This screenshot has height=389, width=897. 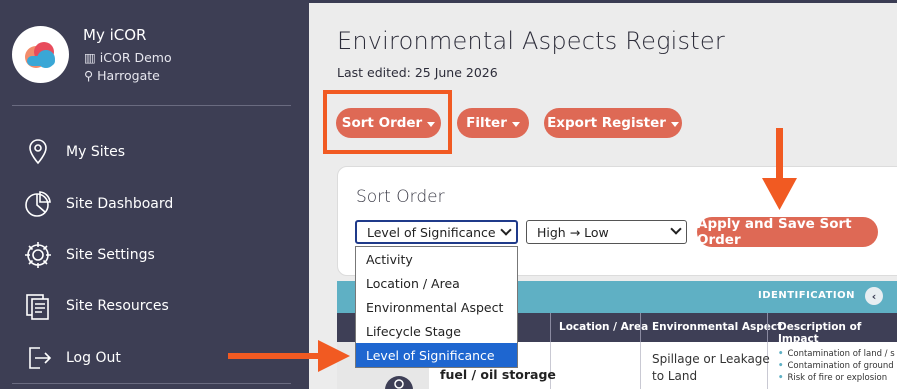 I want to click on apply-save-sort-button: Apply and Save Sort Order, so click(x=787, y=232).